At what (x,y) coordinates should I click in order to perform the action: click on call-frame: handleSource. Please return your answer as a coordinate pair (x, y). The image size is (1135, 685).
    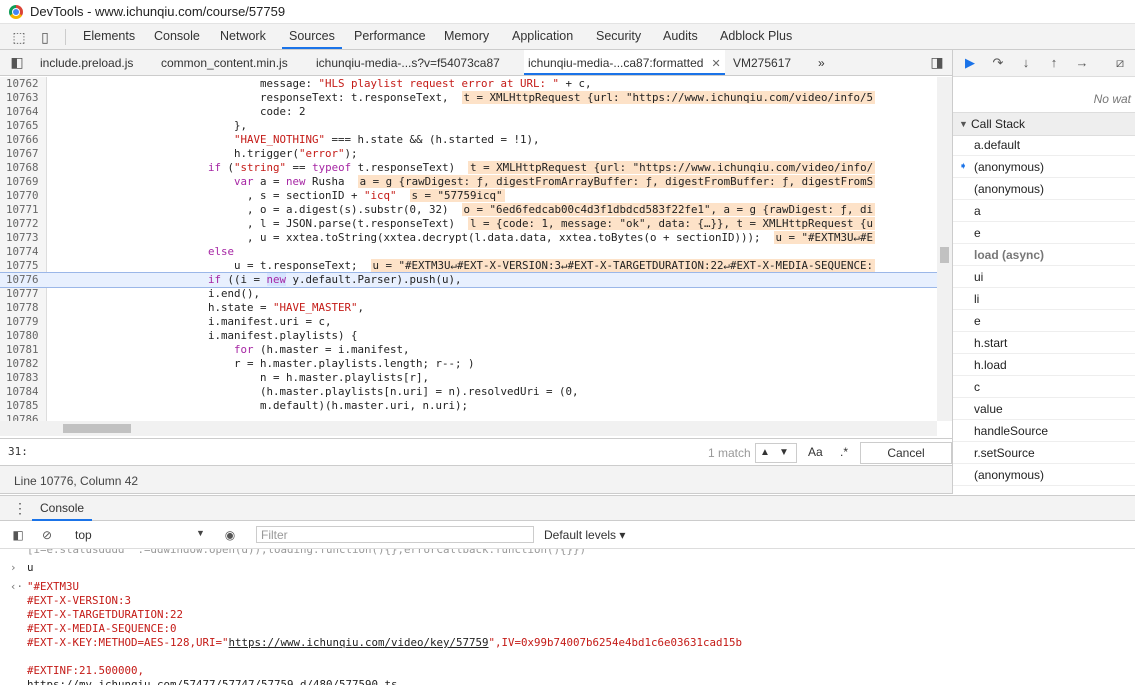
    Looking at the image, I should click on (1044, 431).